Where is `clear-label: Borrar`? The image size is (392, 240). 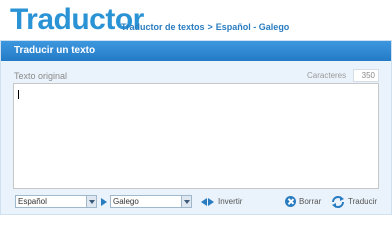
clear-label: Borrar is located at coordinates (310, 201).